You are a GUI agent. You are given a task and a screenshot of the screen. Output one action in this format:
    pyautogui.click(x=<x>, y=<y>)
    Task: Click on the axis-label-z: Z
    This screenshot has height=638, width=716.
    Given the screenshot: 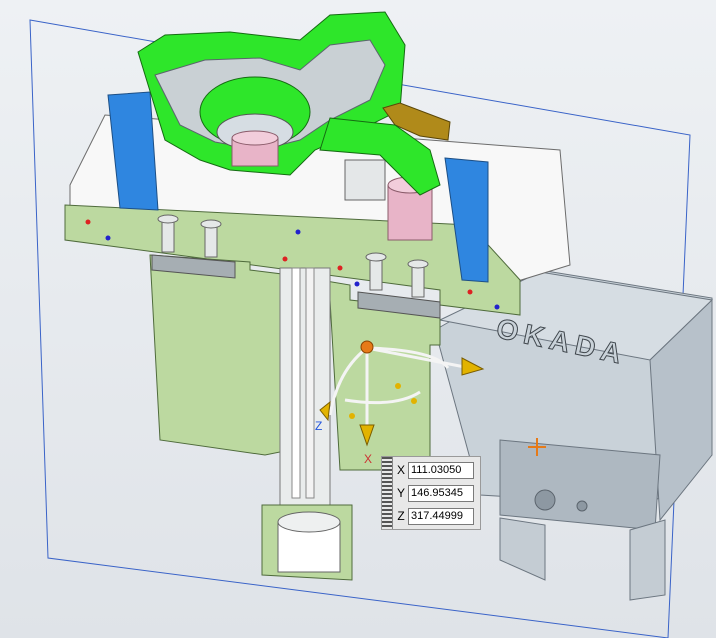 What is the action you would take?
    pyautogui.click(x=318, y=426)
    